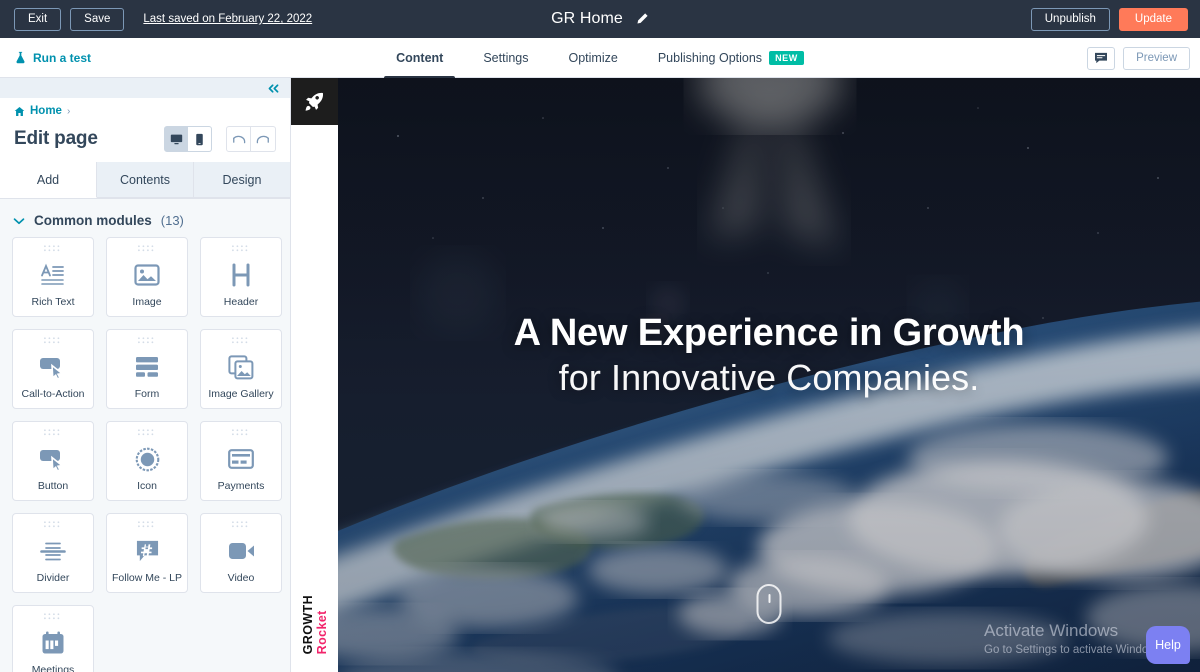 The image size is (1200, 672). Describe the element at coordinates (19, 221) in the screenshot. I see `chevron-down-icon` at that location.